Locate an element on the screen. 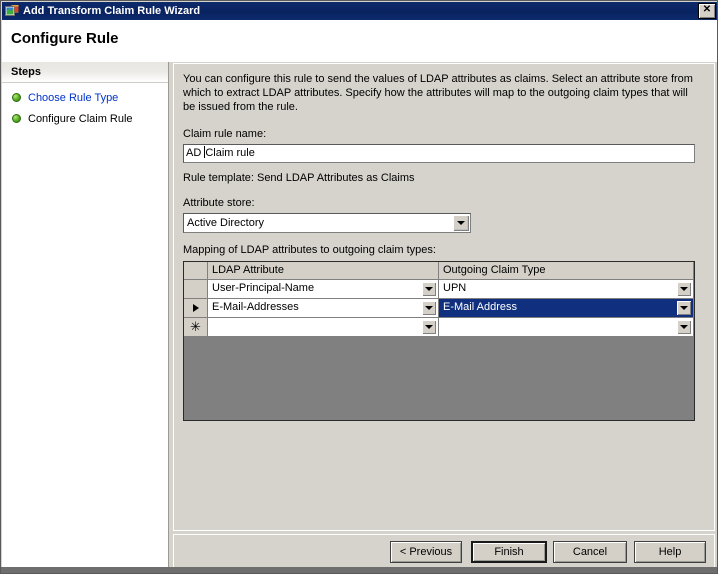 This screenshot has width=718, height=574. claim-rule-name-label: Claim rule name: is located at coordinates (225, 134).